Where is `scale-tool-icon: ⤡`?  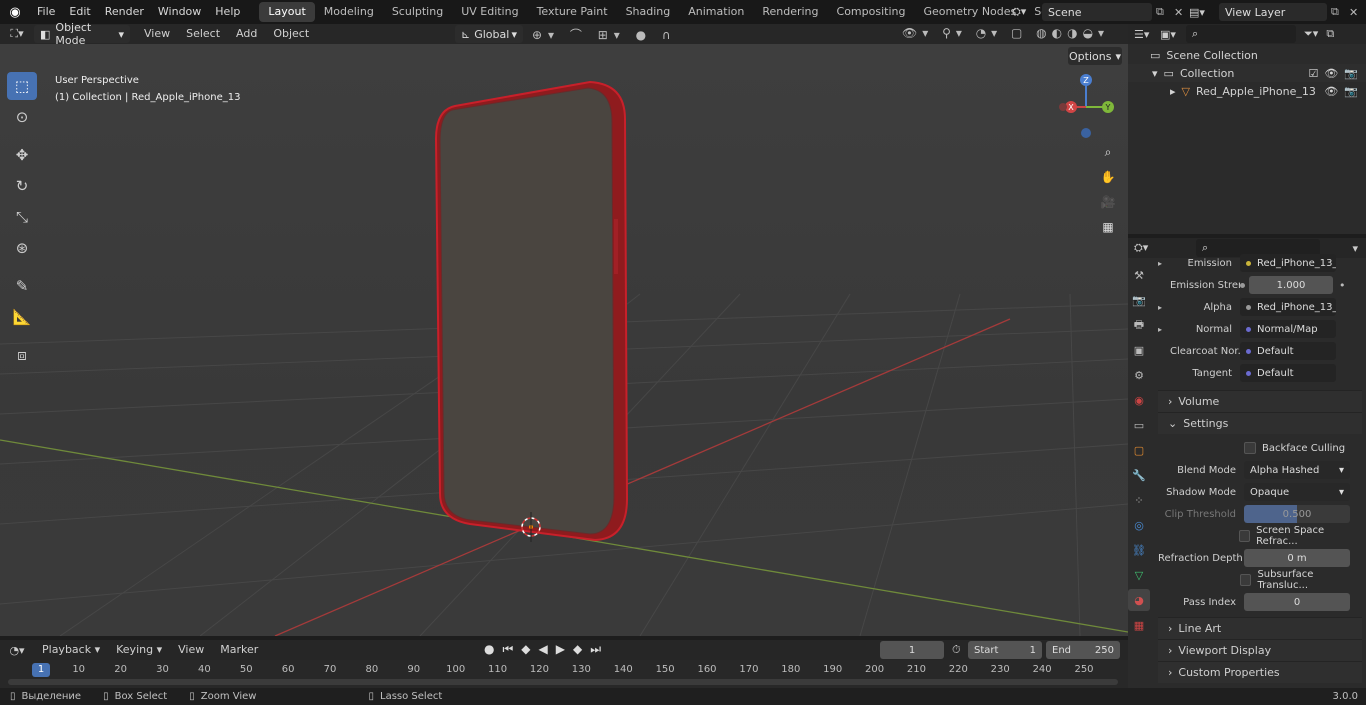 scale-tool-icon: ⤡ is located at coordinates (22, 217).